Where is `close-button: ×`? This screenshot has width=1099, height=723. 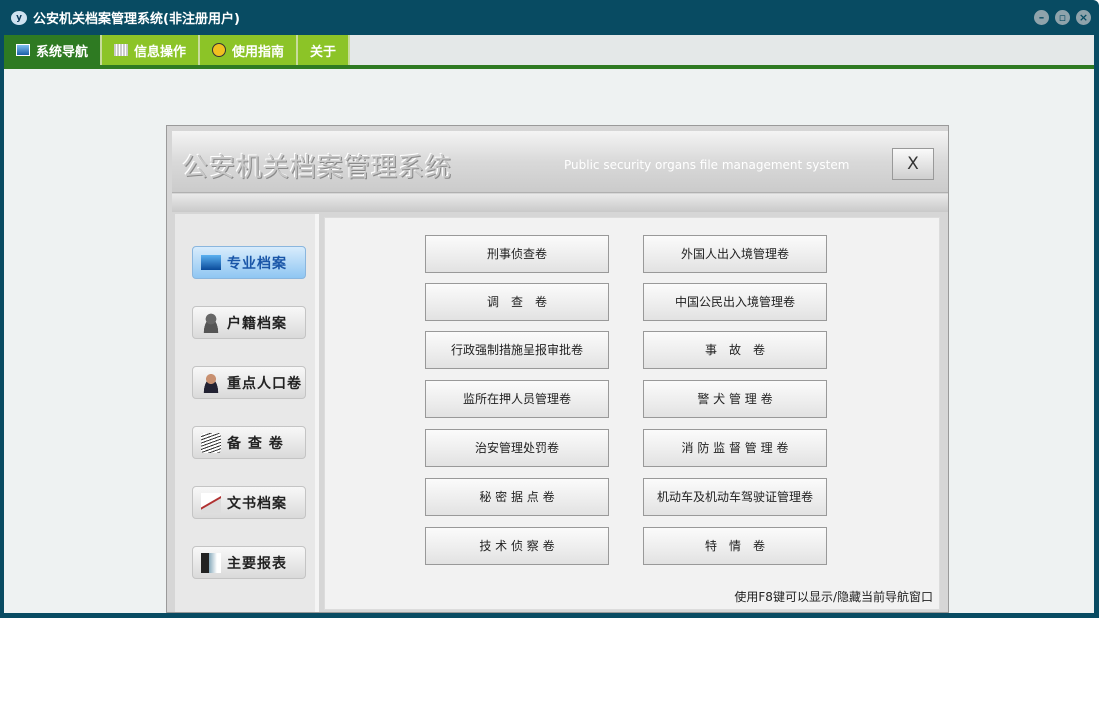 close-button: × is located at coordinates (1083, 17).